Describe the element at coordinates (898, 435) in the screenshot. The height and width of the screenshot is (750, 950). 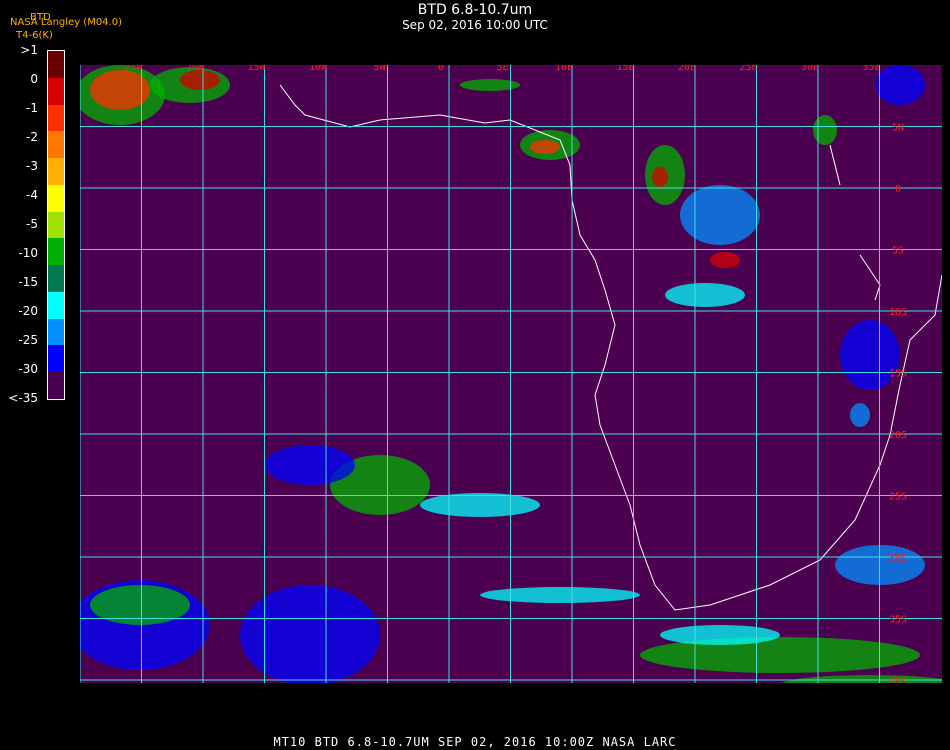
I see `latitude-label: 20S` at that location.